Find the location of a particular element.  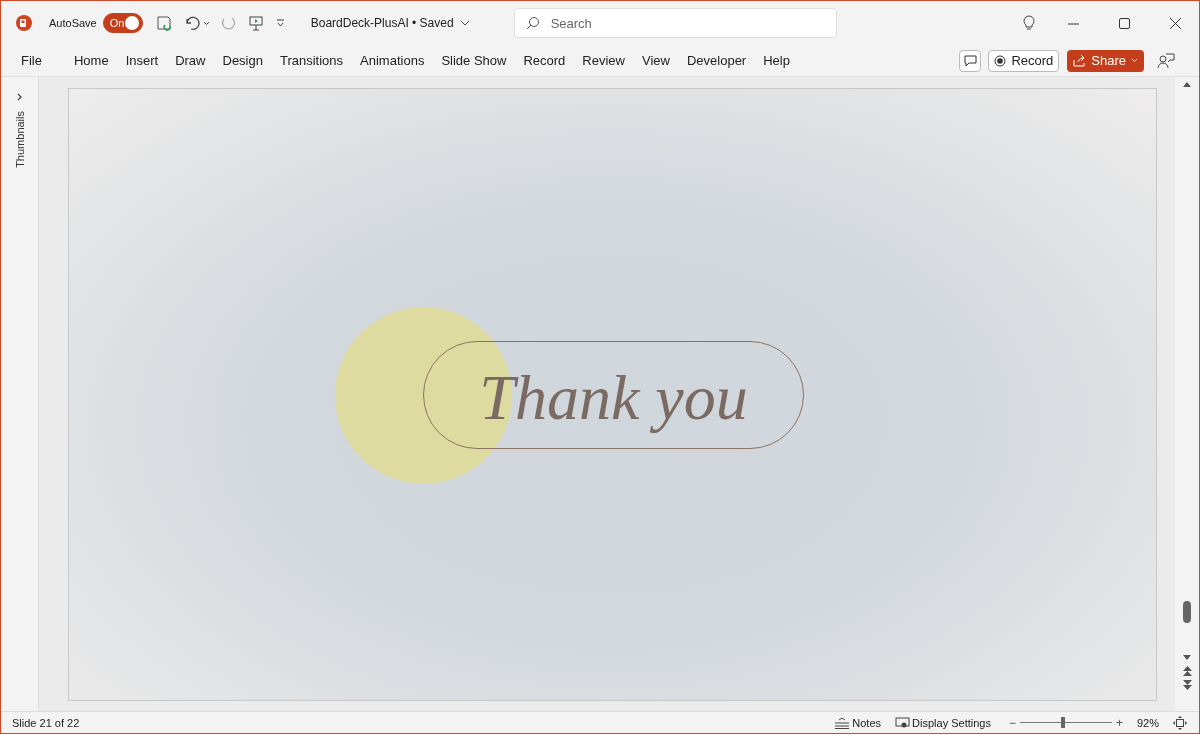

zoom-slider-thumb is located at coordinates (1063, 722).